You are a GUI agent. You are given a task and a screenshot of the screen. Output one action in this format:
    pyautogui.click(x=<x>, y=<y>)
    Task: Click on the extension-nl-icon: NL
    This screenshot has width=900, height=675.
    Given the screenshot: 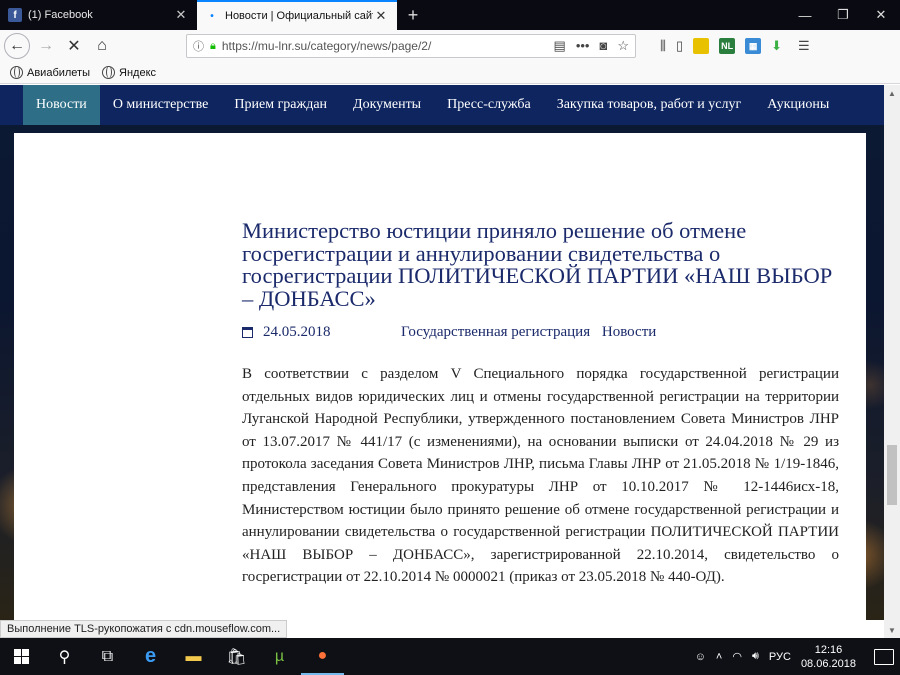 What is the action you would take?
    pyautogui.click(x=727, y=46)
    